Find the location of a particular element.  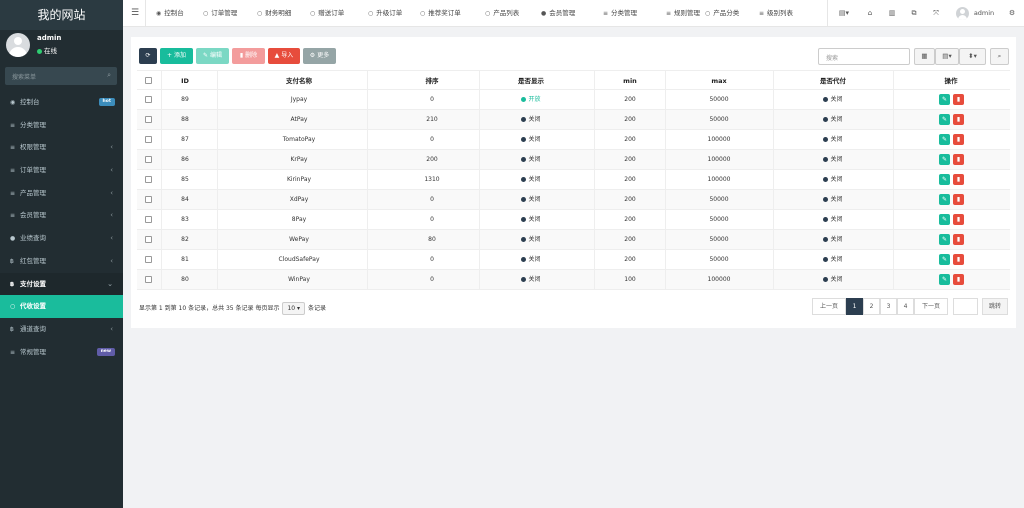

payout-status: 关闭 is located at coordinates (833, 220).